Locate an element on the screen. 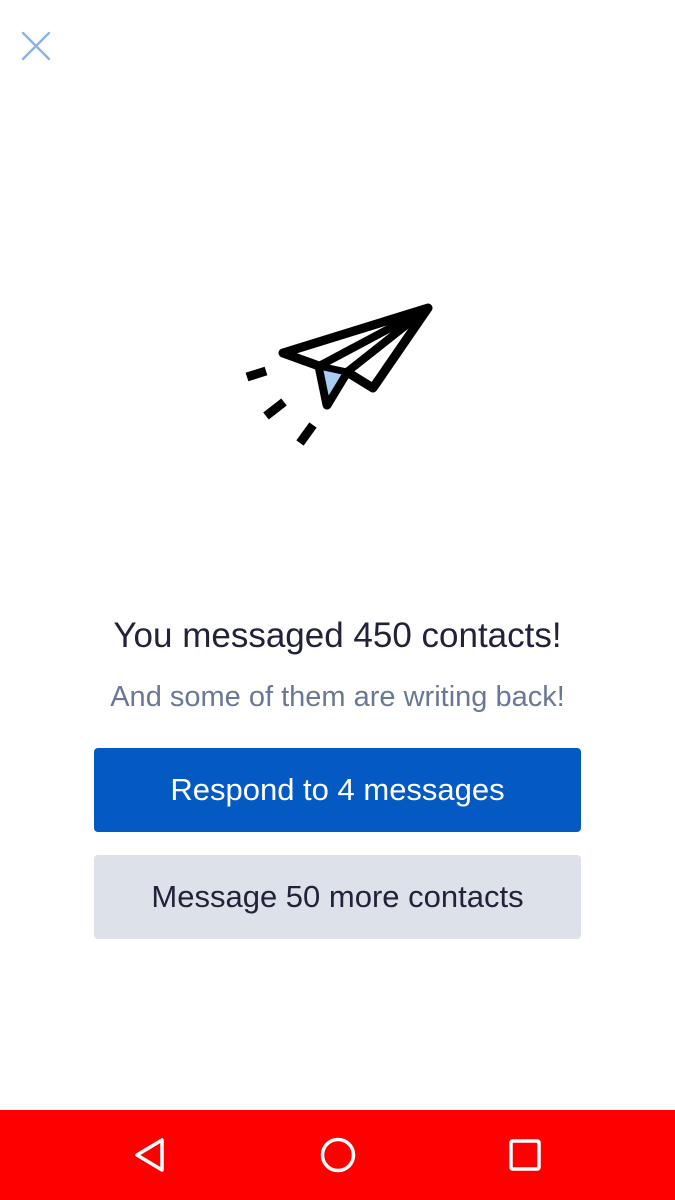  recent-apps-square-icon is located at coordinates (525, 1155).